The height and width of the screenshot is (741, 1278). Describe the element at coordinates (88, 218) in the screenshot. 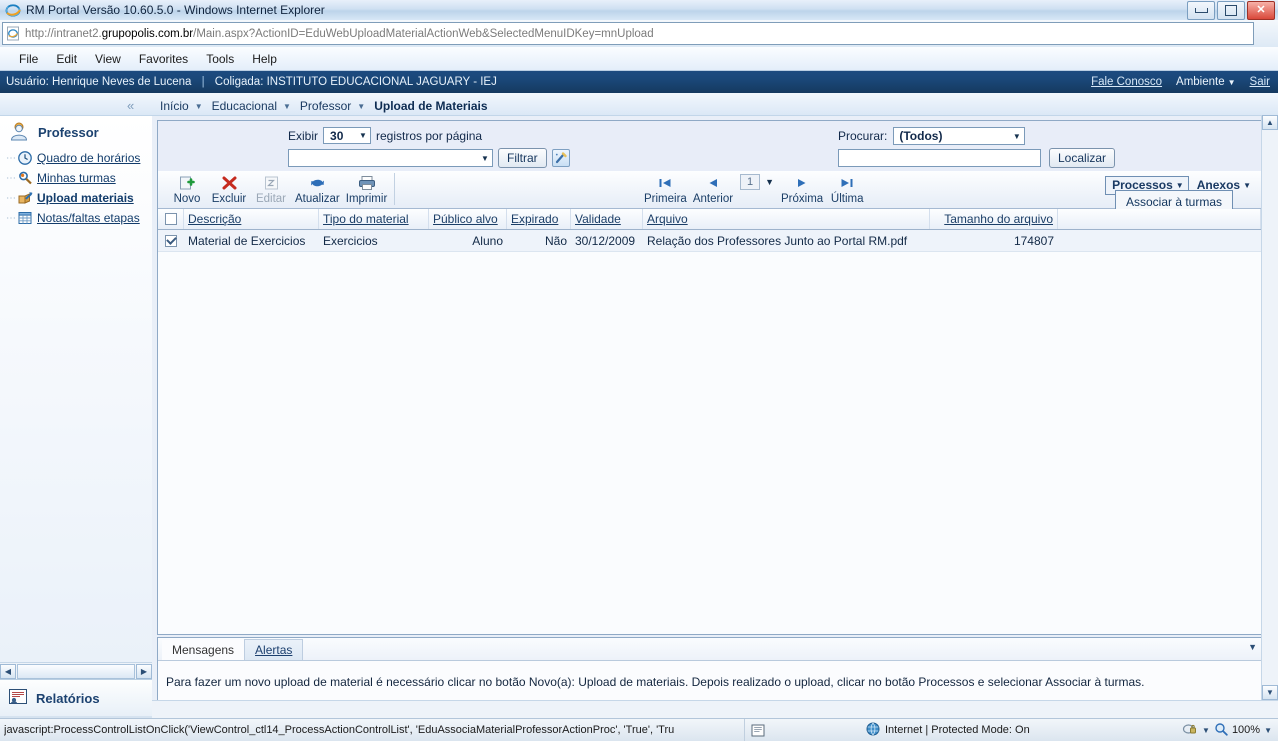

I see `sidebar-item-label: Notas/faltas etapas` at that location.